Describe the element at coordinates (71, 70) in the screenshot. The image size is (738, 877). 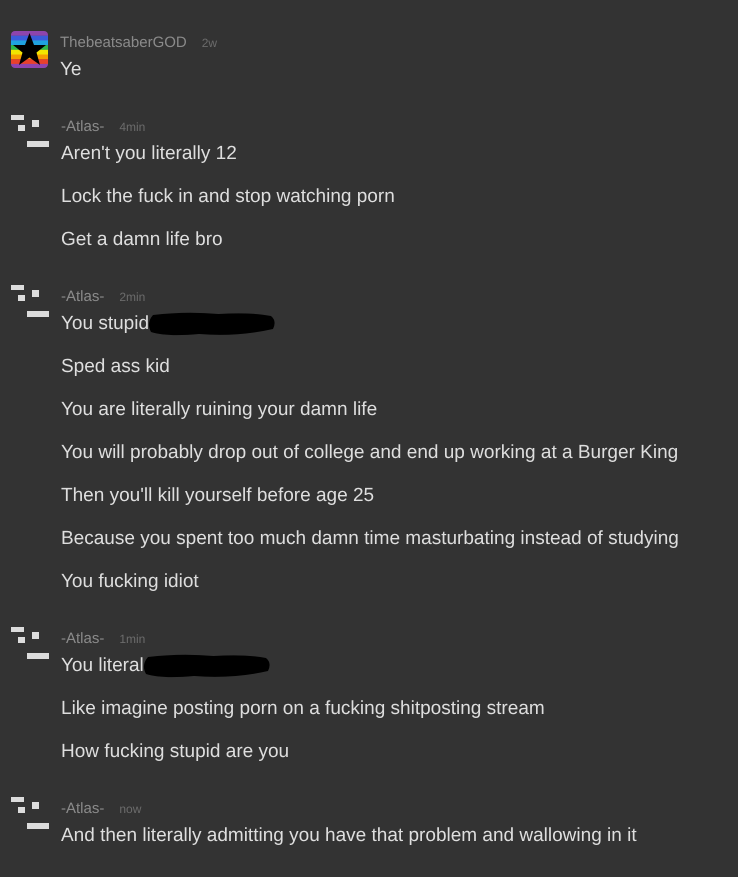
I see `message-text: Ye` at that location.